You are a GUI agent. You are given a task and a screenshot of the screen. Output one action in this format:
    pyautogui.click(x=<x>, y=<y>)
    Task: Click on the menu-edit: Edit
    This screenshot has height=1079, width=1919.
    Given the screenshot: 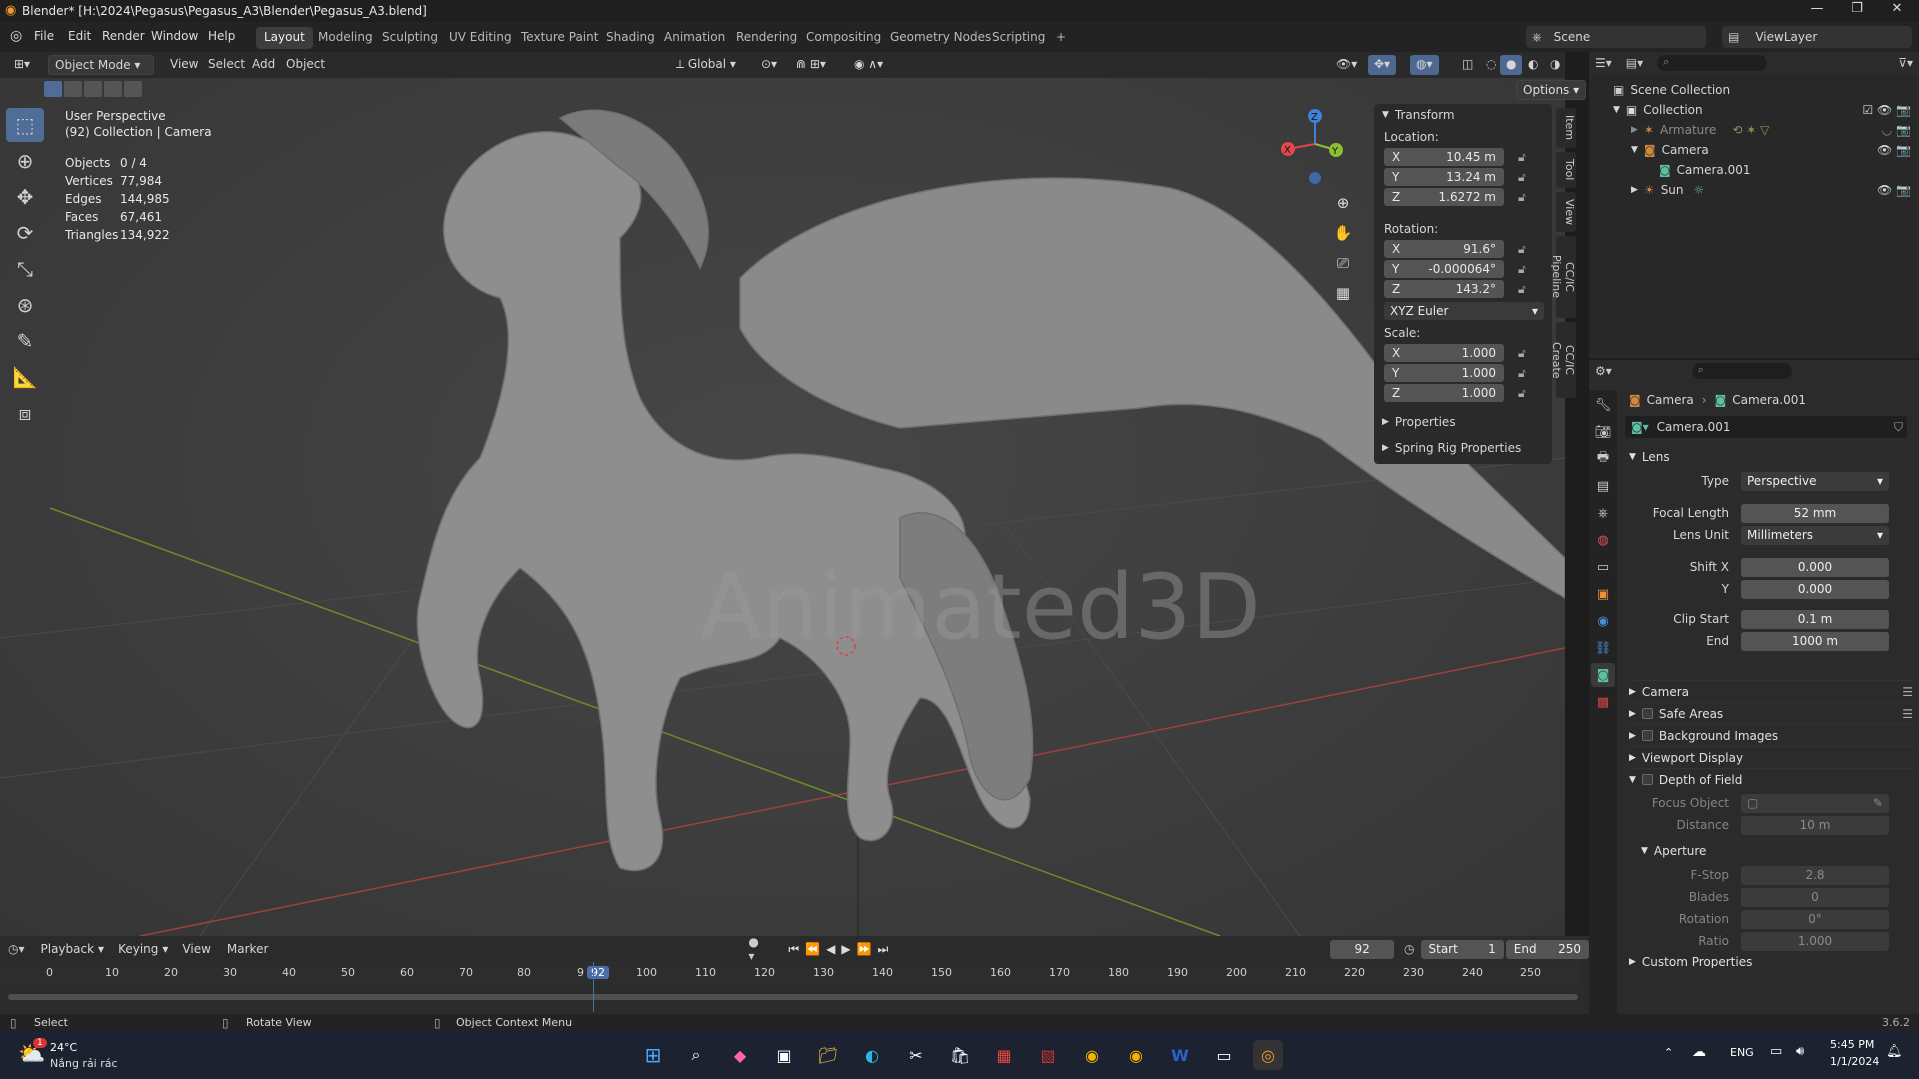 What is the action you would take?
    pyautogui.click(x=79, y=36)
    